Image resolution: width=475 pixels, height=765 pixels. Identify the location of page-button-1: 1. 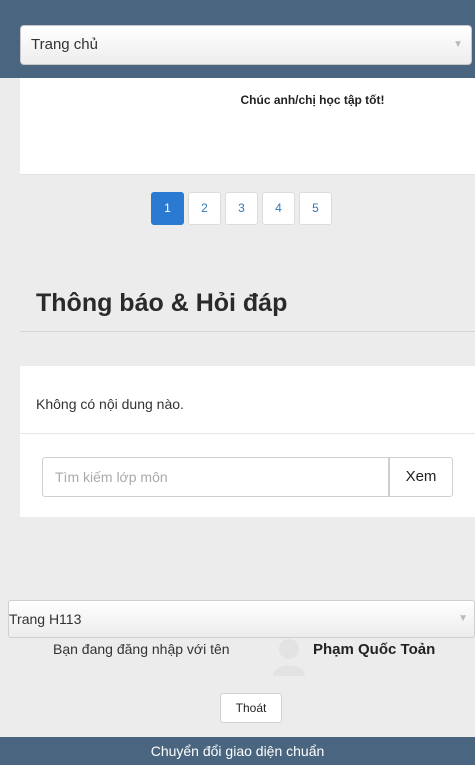
(167, 208).